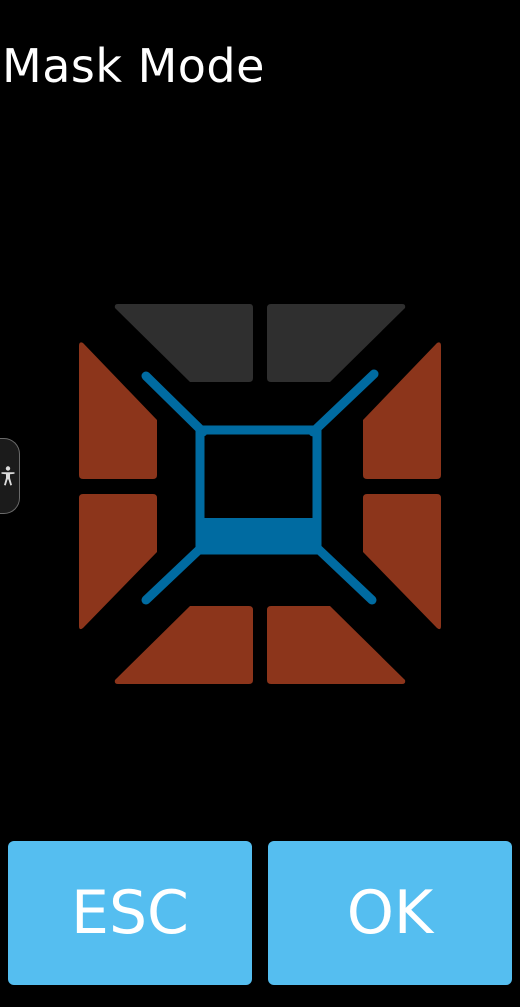 This screenshot has height=1007, width=520. What do you see at coordinates (402, 562) in the screenshot?
I see `mask-segment-right-bottom` at bounding box center [402, 562].